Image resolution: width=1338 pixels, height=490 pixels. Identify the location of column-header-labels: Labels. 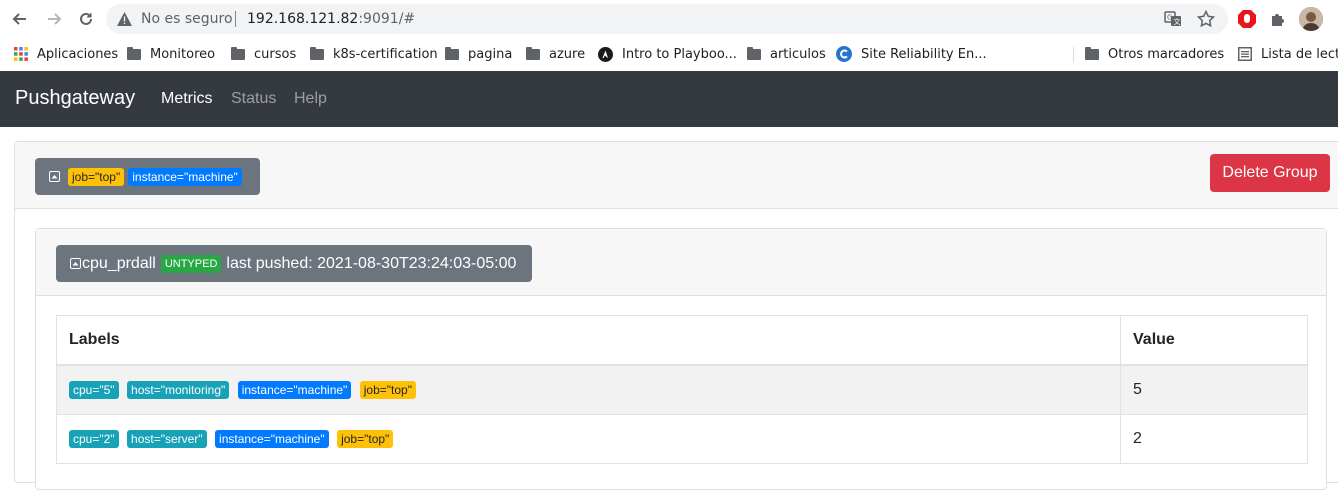
(588, 340).